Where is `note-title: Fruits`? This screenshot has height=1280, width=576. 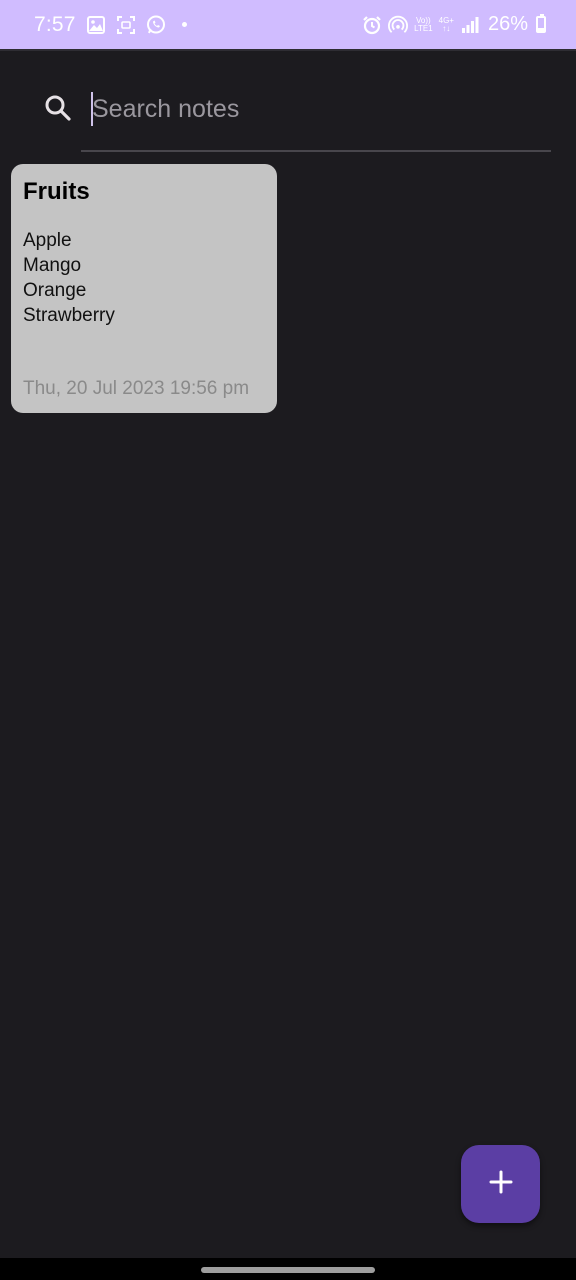
note-title: Fruits is located at coordinates (56, 191).